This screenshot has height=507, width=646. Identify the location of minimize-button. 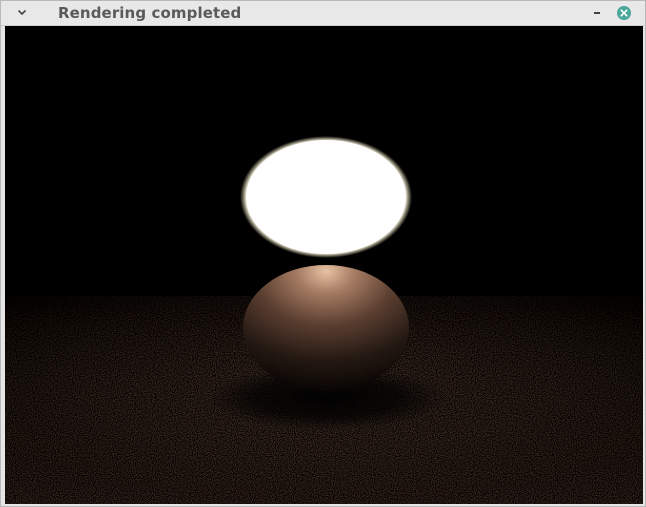
(597, 12).